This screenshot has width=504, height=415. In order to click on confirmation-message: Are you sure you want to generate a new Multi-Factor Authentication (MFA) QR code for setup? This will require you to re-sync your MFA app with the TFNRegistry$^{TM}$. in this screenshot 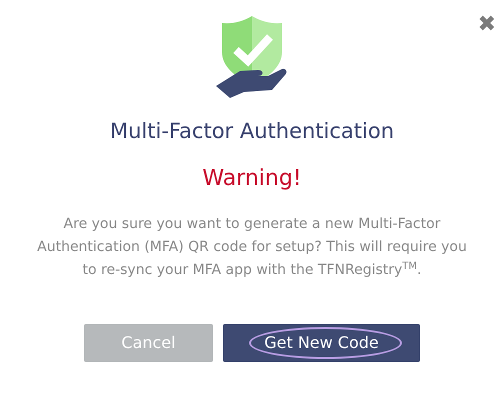, I will do `click(252, 247)`.